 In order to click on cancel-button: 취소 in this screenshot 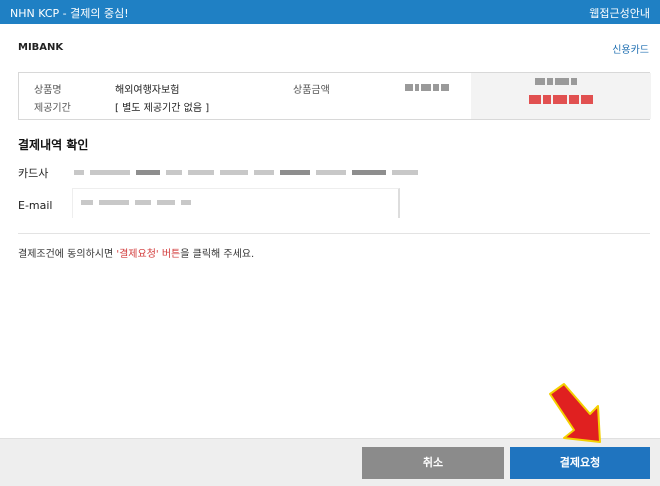, I will do `click(433, 463)`.